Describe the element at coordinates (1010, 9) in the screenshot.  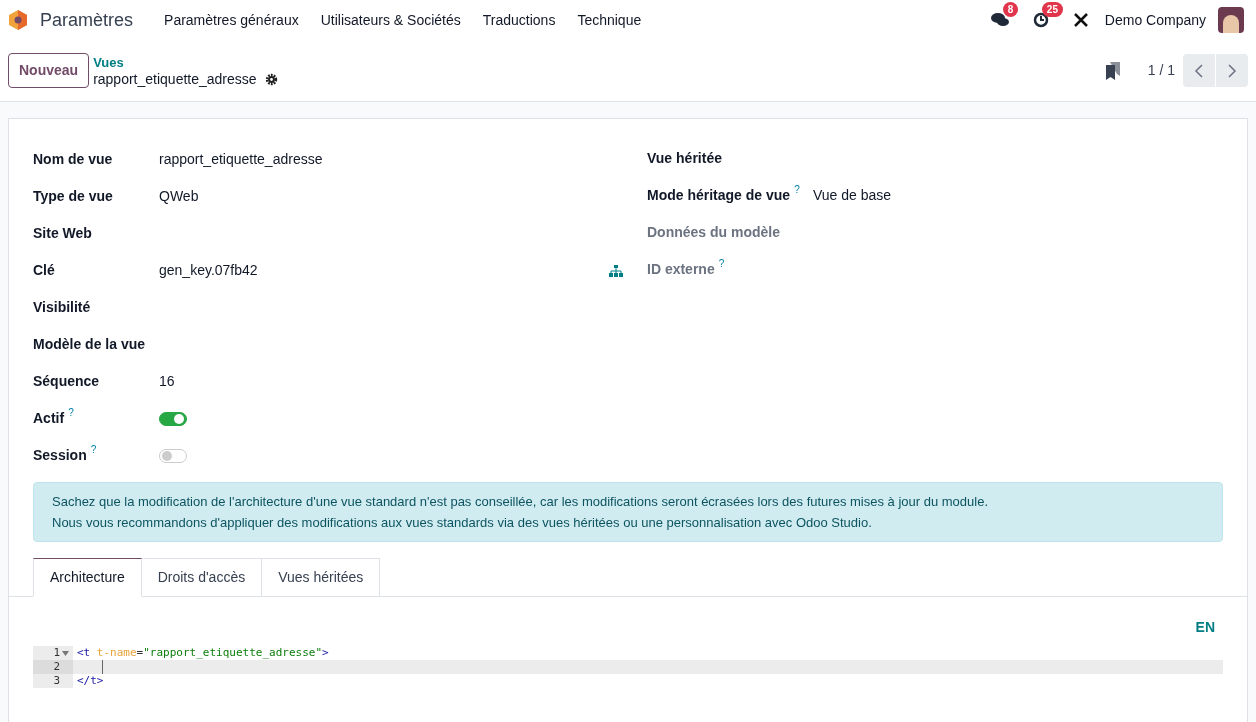
I see `notification-badge: 8` at that location.